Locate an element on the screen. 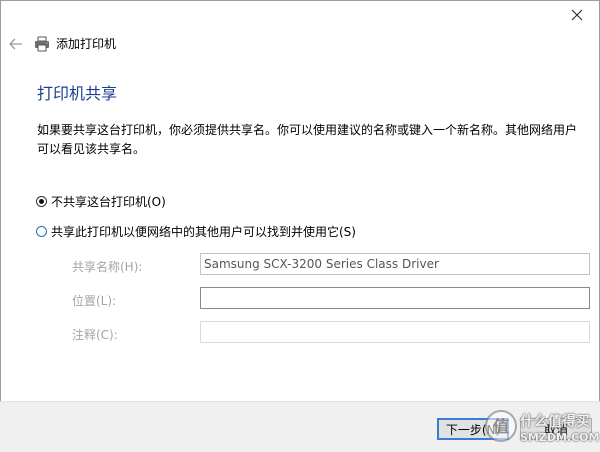  page-heading: 打印机共享 is located at coordinates (77, 93).